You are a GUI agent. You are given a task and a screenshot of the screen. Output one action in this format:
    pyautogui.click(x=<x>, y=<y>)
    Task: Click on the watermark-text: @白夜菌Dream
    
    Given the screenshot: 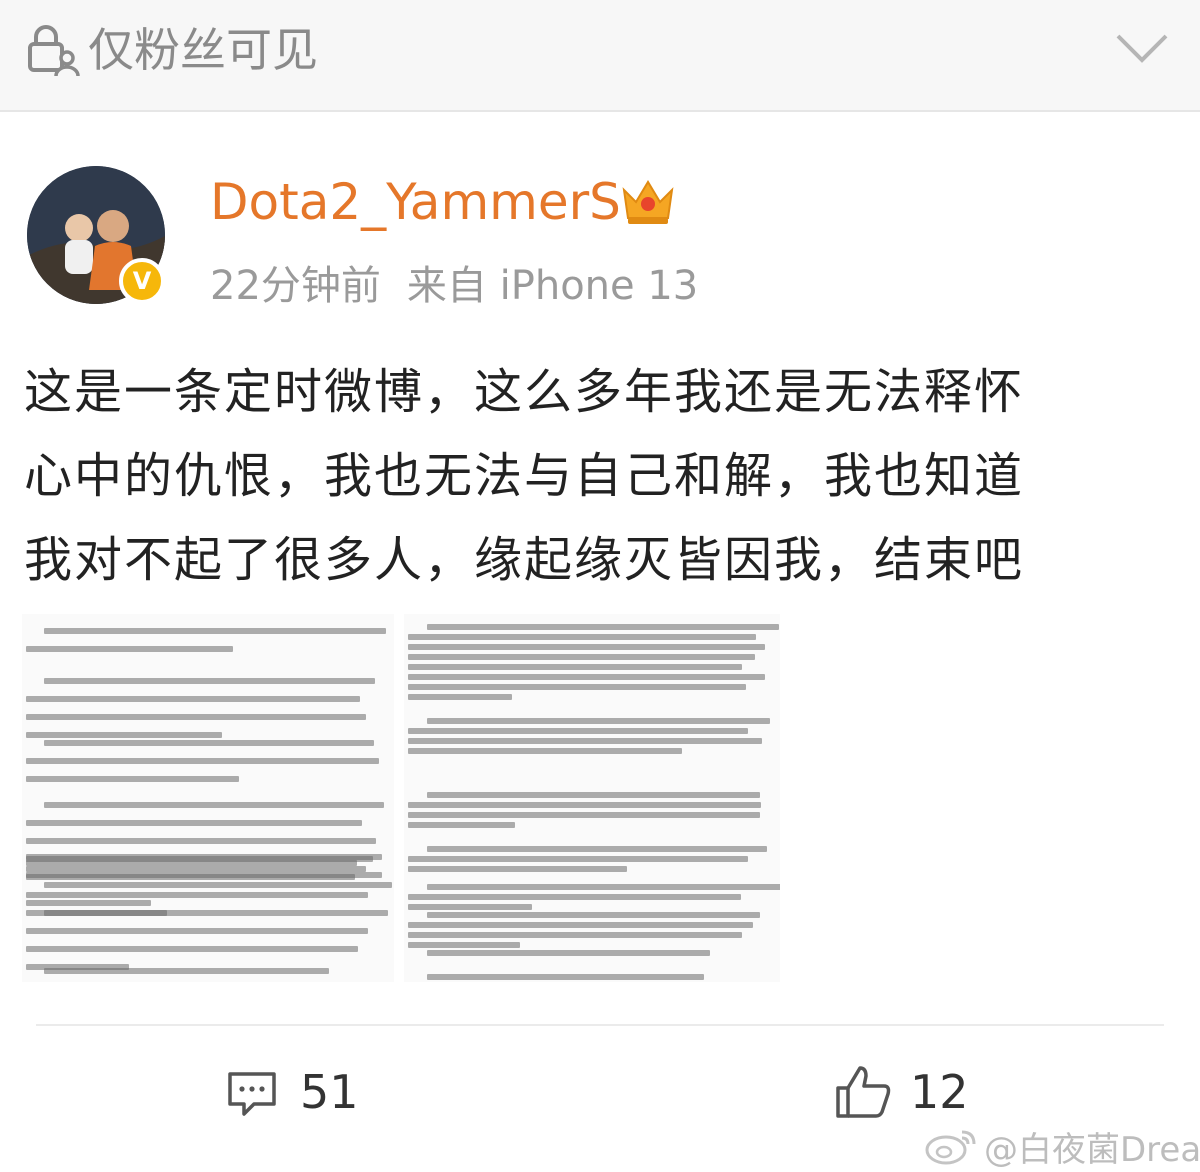 What is the action you would take?
    pyautogui.click(x=1092, y=1149)
    